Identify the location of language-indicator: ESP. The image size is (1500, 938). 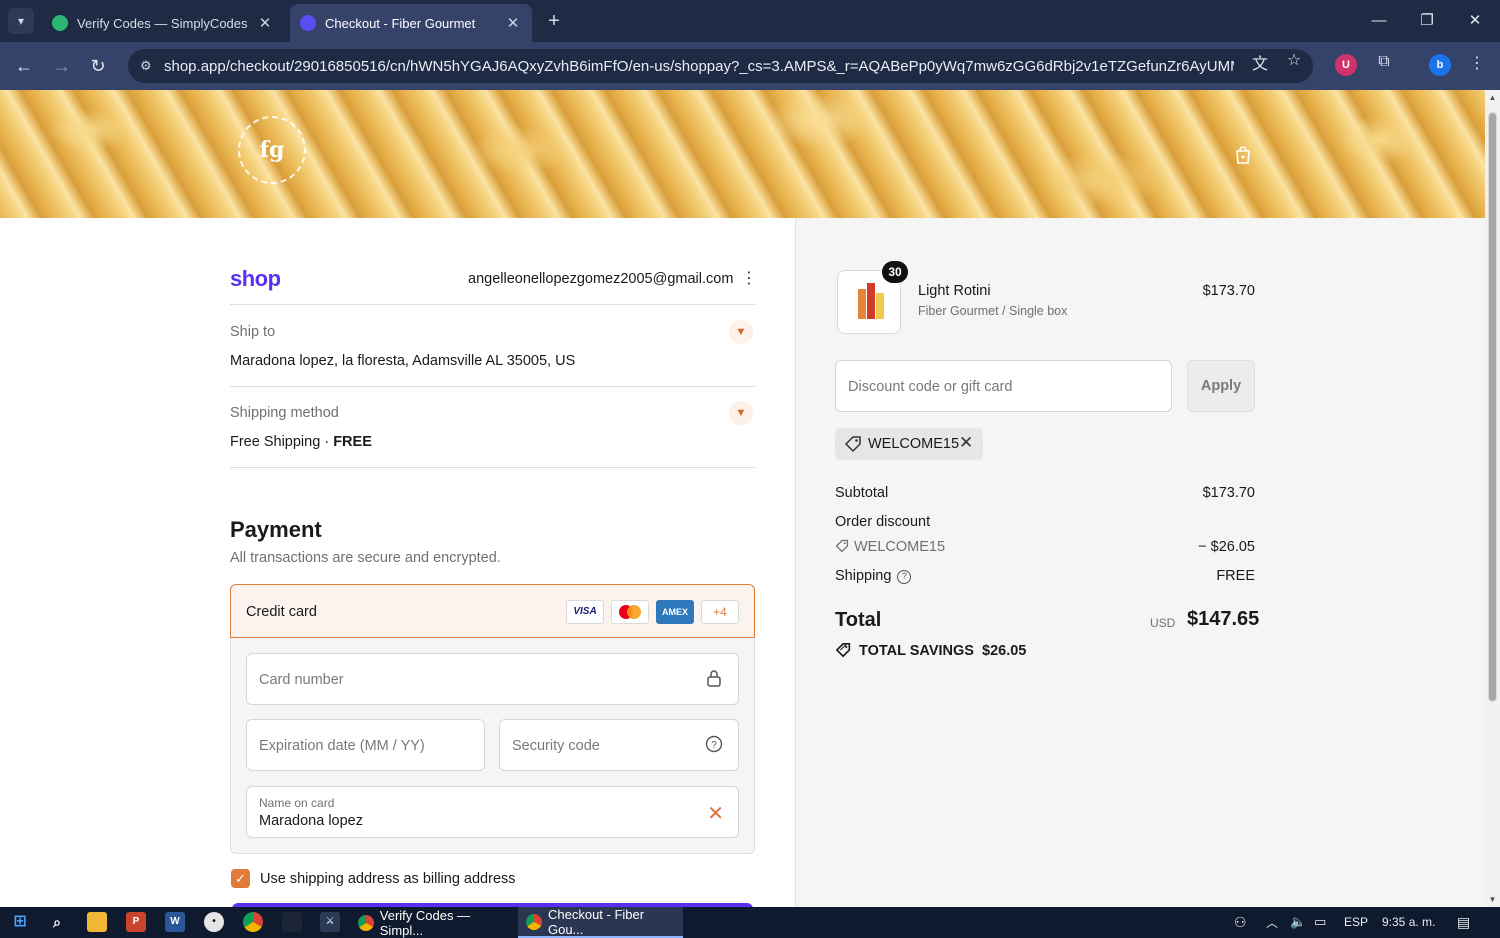
(1356, 922).